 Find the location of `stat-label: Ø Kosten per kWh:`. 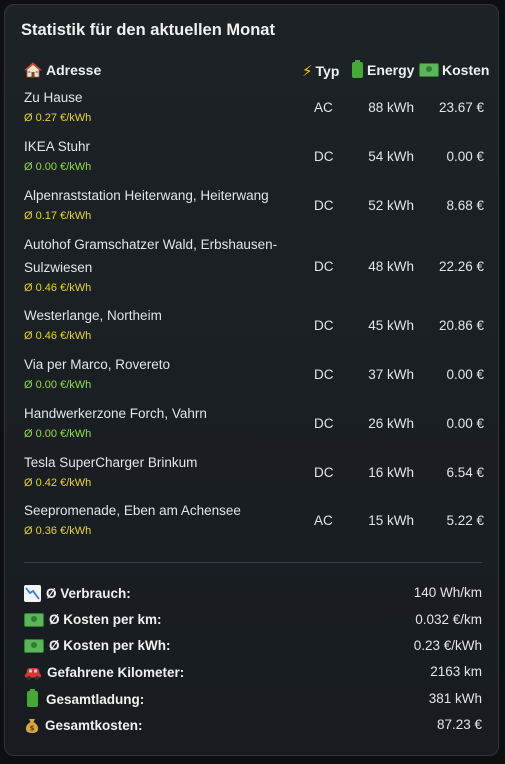

stat-label: Ø Kosten per kWh: is located at coordinates (110, 645).